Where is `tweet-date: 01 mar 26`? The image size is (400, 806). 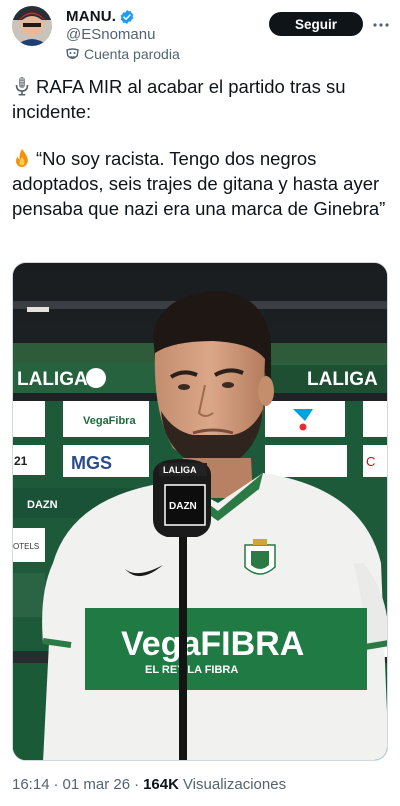
tweet-date: 01 mar 26 is located at coordinates (97, 784).